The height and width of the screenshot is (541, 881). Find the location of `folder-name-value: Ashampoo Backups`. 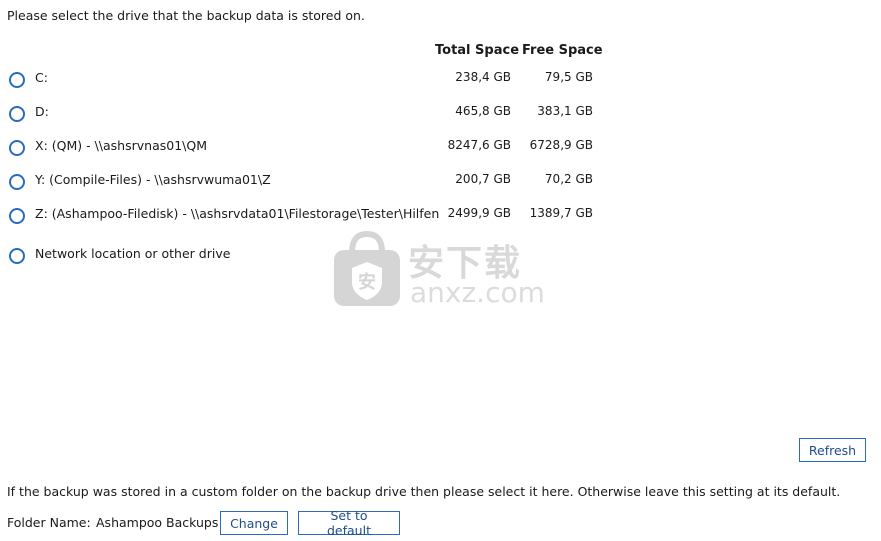

folder-name-value: Ashampoo Backups is located at coordinates (157, 522).